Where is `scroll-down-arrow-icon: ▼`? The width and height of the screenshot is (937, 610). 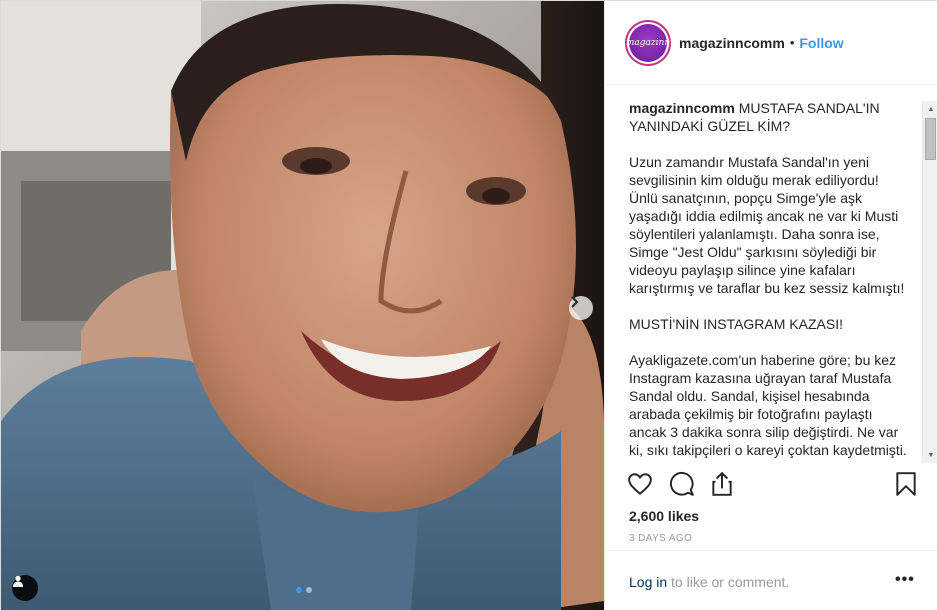
scroll-down-arrow-icon: ▼ is located at coordinates (930, 455).